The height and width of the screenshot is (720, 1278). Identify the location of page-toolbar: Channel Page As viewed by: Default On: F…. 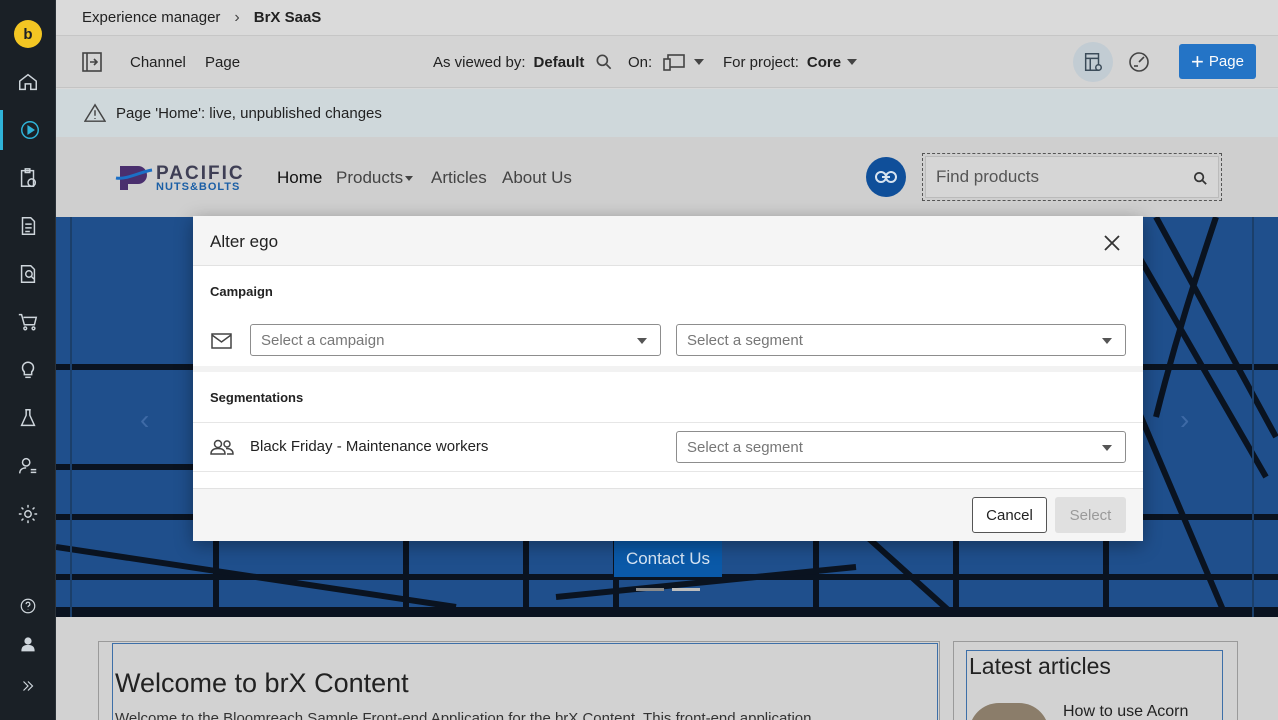
(667, 62).